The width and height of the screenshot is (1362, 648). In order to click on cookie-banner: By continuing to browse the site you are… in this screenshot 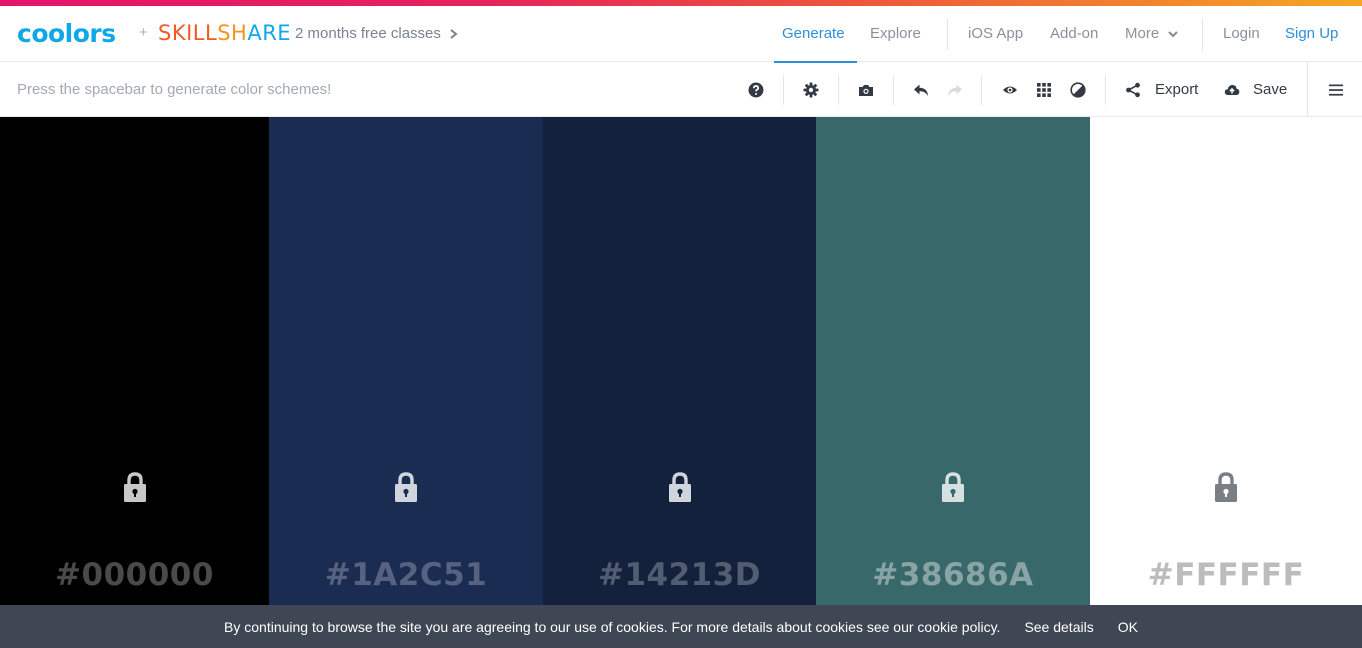, I will do `click(681, 626)`.